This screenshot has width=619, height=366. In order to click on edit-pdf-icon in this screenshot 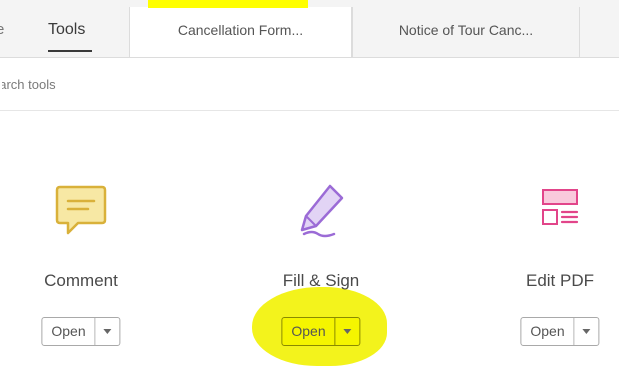, I will do `click(560, 211)`.